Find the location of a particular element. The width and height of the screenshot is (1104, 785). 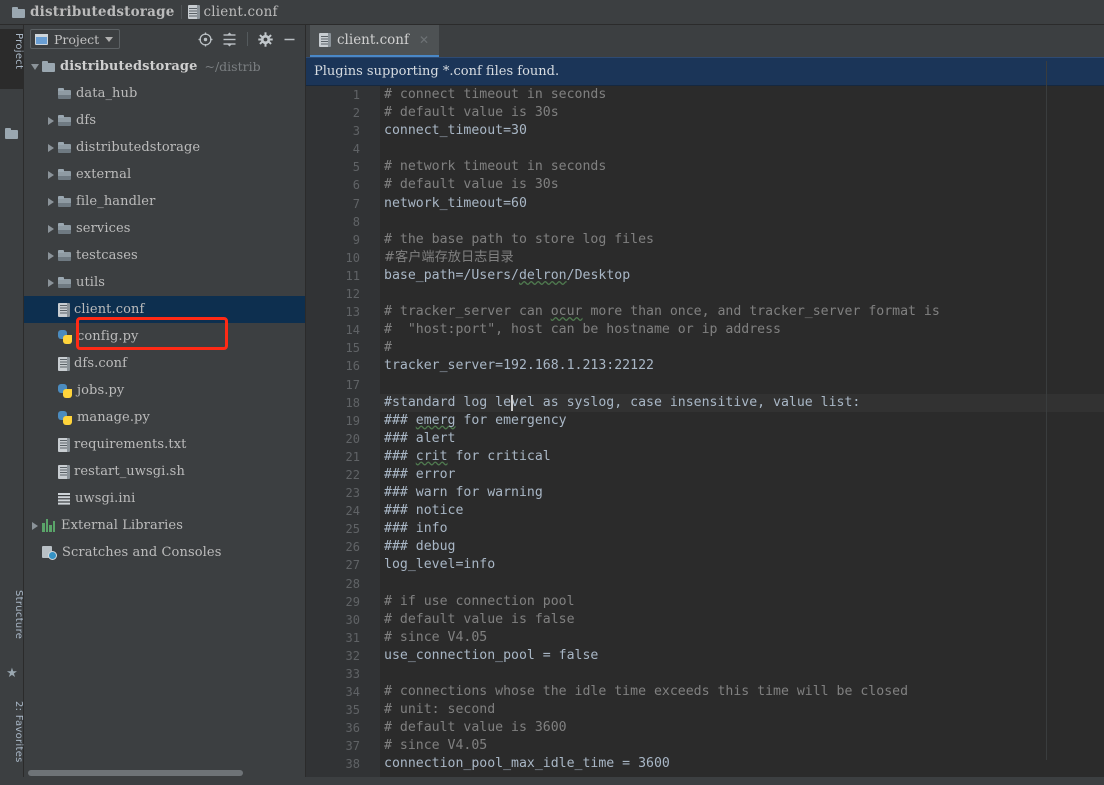

code-line: # the base path to store log files is located at coordinates (742, 240).